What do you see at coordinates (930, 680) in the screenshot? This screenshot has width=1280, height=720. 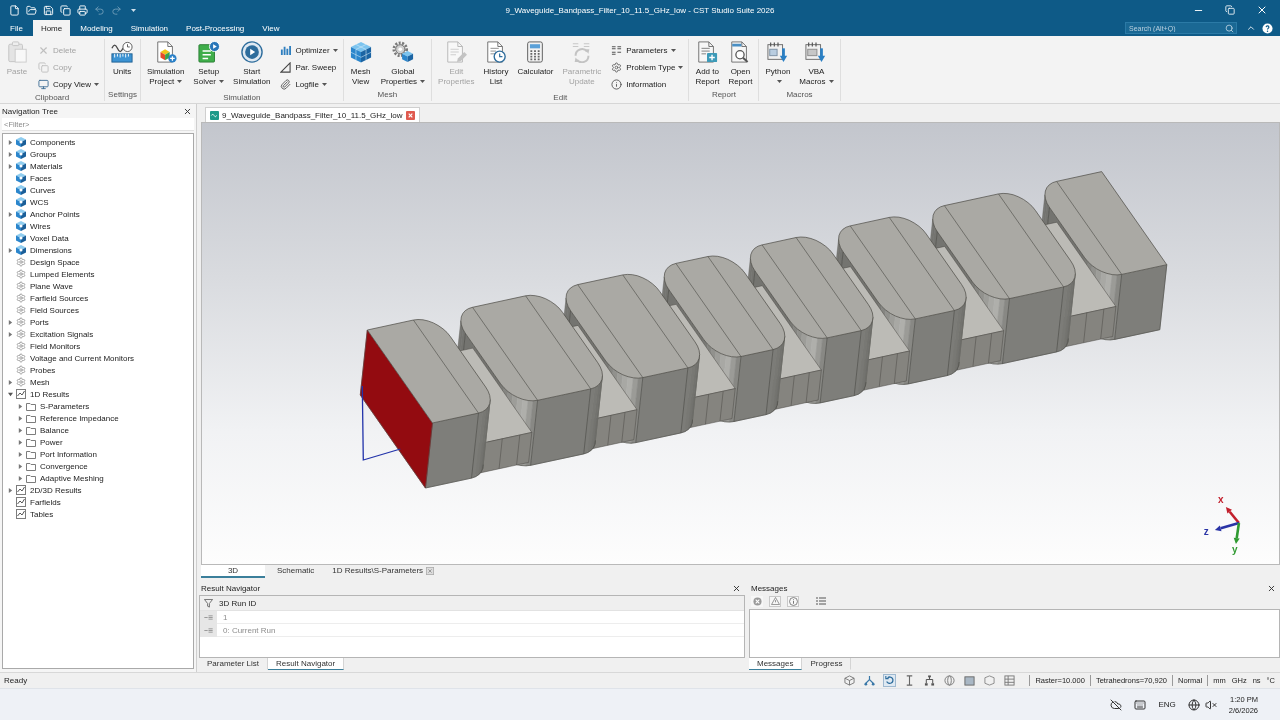 I see `hierarchy-icon` at bounding box center [930, 680].